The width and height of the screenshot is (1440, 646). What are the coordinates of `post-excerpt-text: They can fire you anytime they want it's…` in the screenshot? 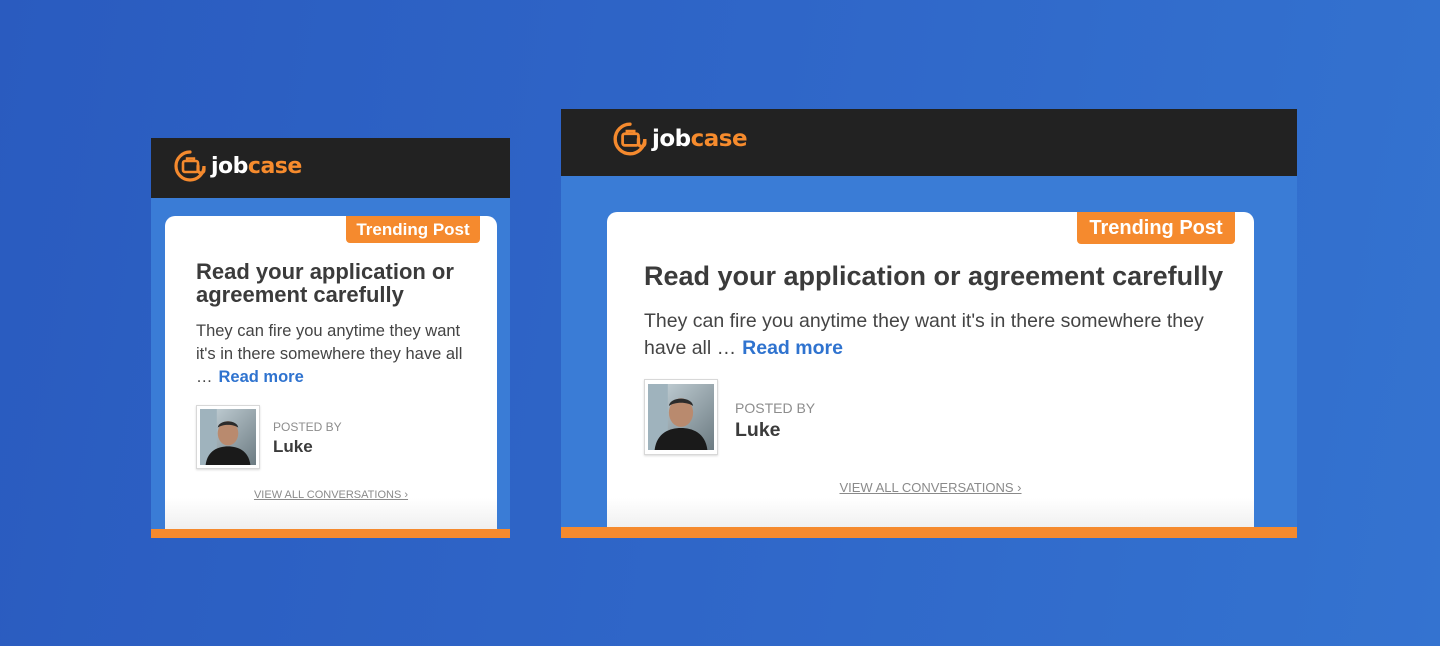 It's located at (924, 334).